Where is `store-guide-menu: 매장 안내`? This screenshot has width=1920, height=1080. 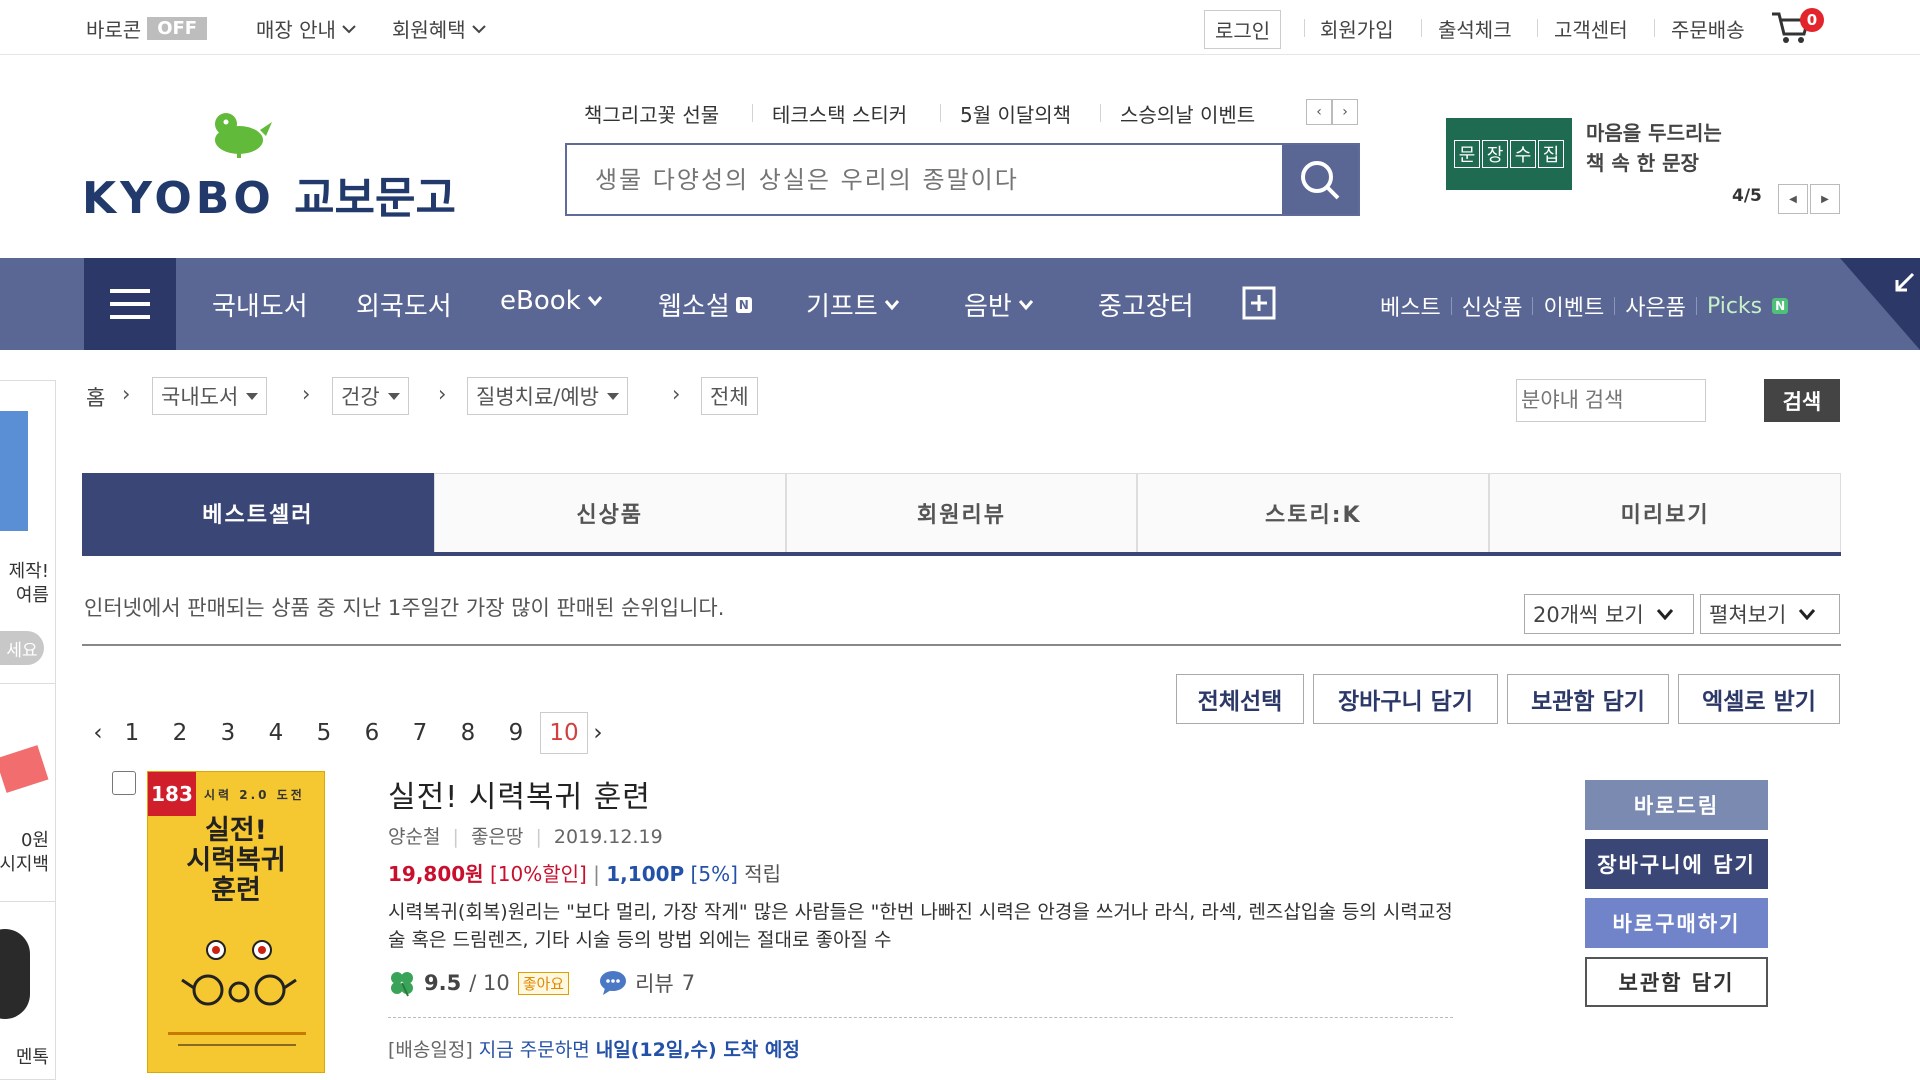
store-guide-menu: 매장 안내 is located at coordinates (306, 28).